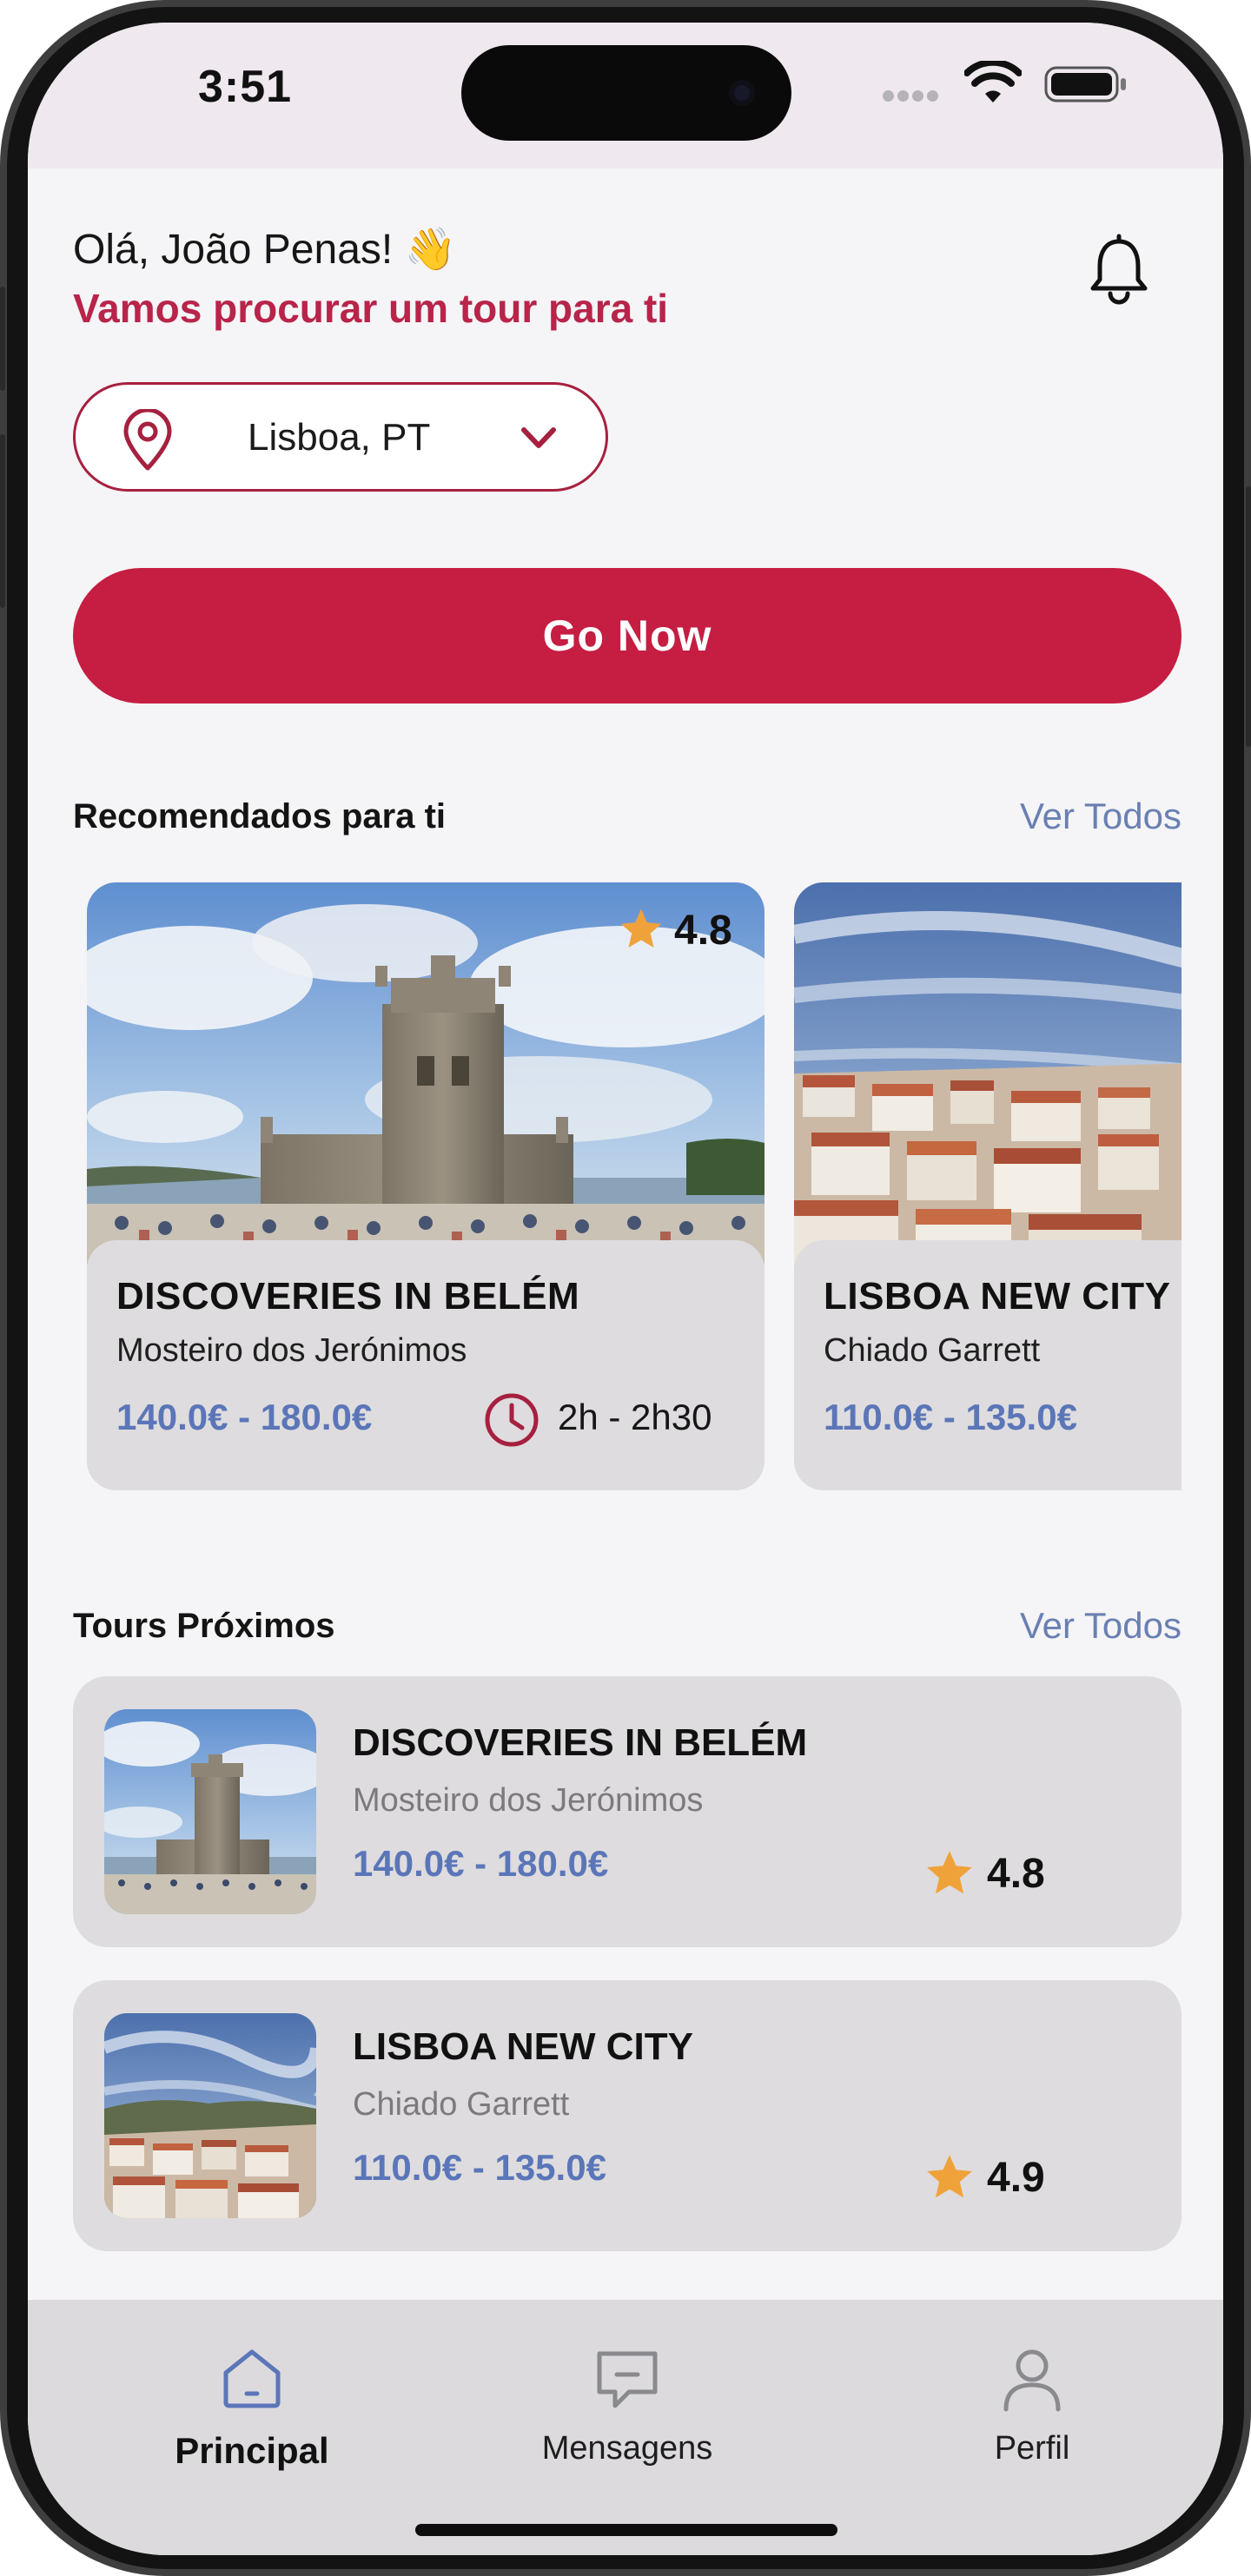  Describe the element at coordinates (1016, 1874) in the screenshot. I see `tour-rating: 4.8` at that location.